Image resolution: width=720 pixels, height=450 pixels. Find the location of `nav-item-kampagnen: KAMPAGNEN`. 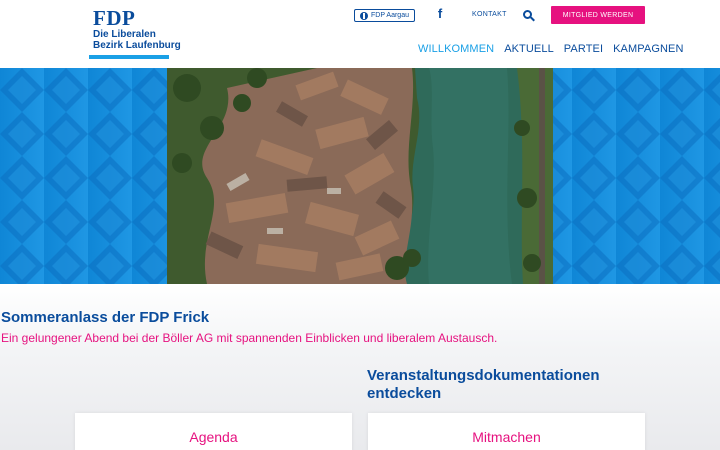

nav-item-kampagnen: KAMPAGNEN is located at coordinates (648, 49).